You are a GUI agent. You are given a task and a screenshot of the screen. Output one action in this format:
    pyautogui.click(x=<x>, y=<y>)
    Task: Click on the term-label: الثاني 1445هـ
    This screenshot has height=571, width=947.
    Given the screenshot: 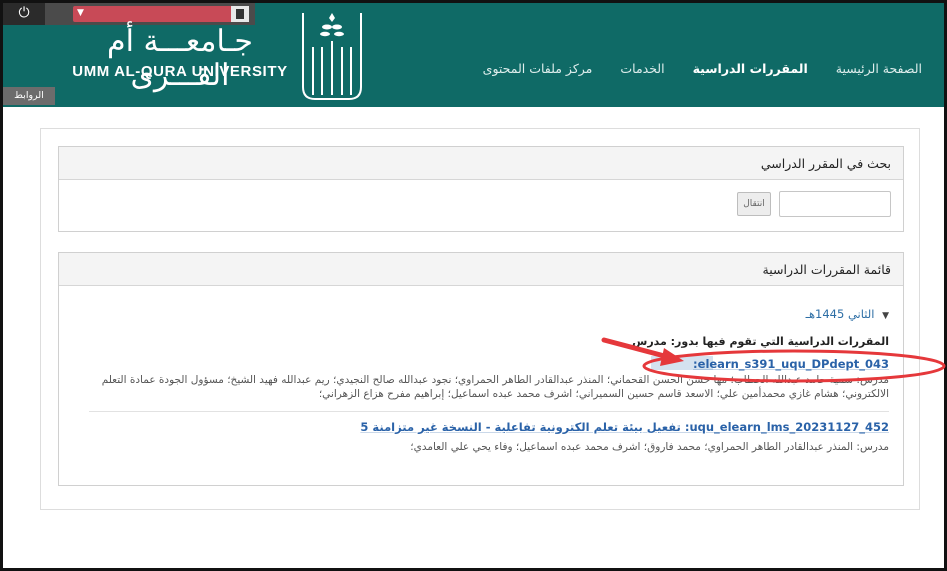 What is the action you would take?
    pyautogui.click(x=840, y=314)
    